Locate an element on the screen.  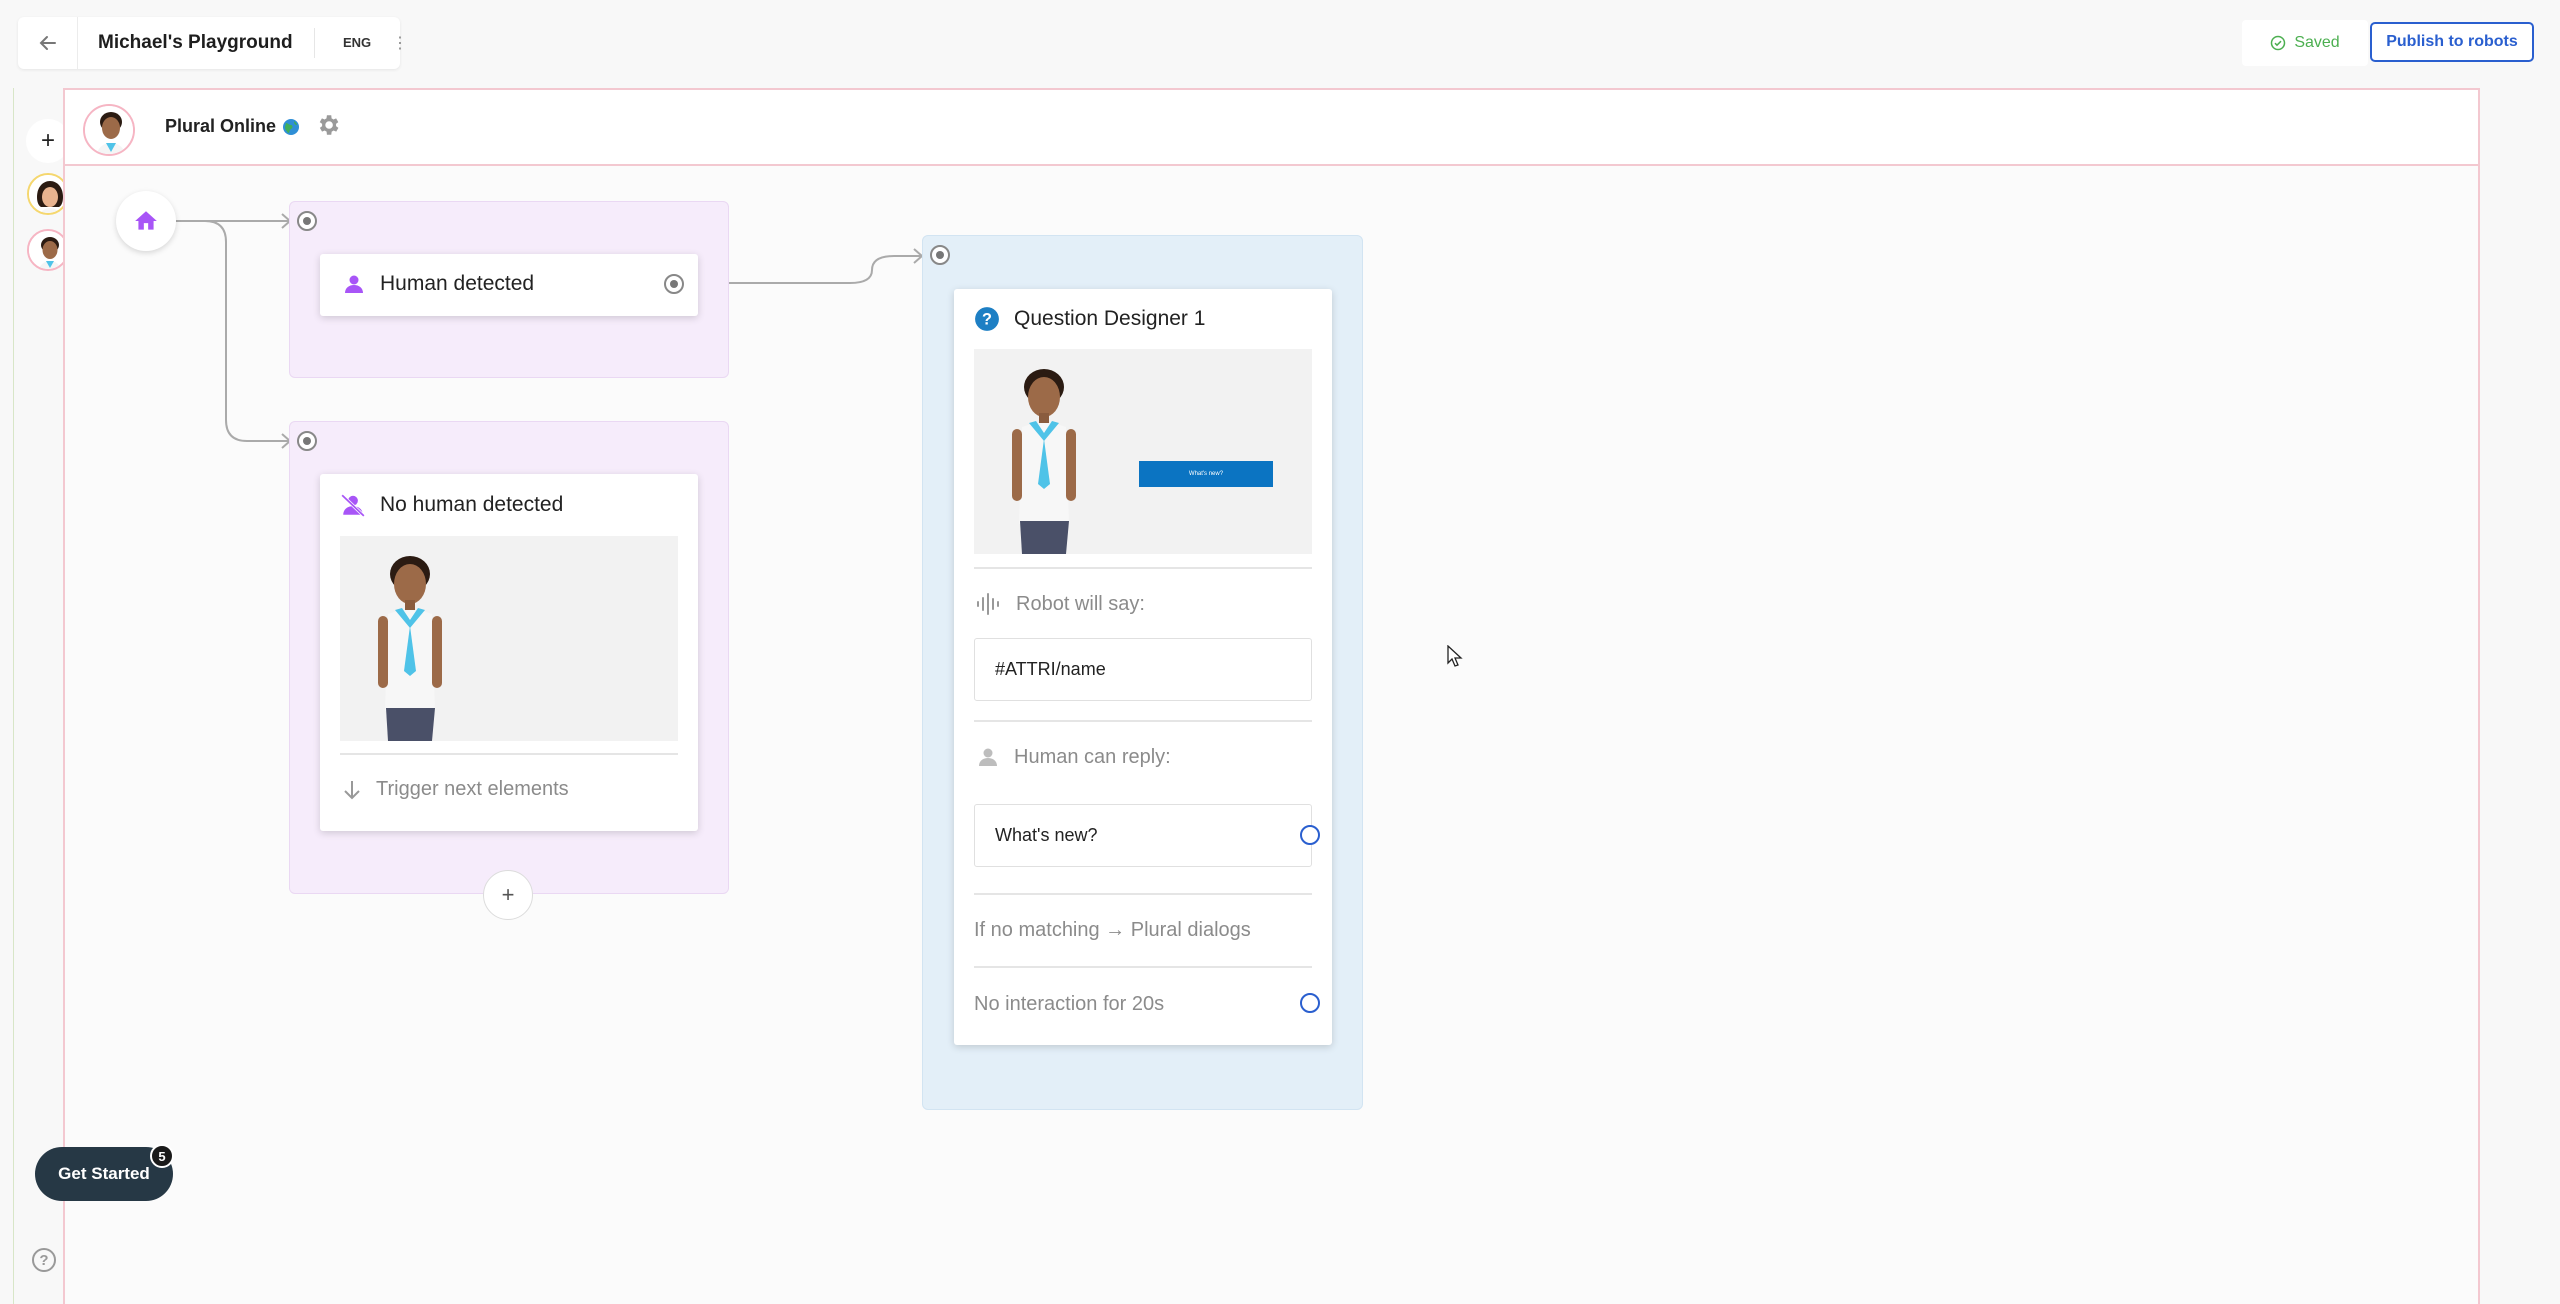
trigger-next-elements-label: Trigger next elements is located at coordinates (472, 789).